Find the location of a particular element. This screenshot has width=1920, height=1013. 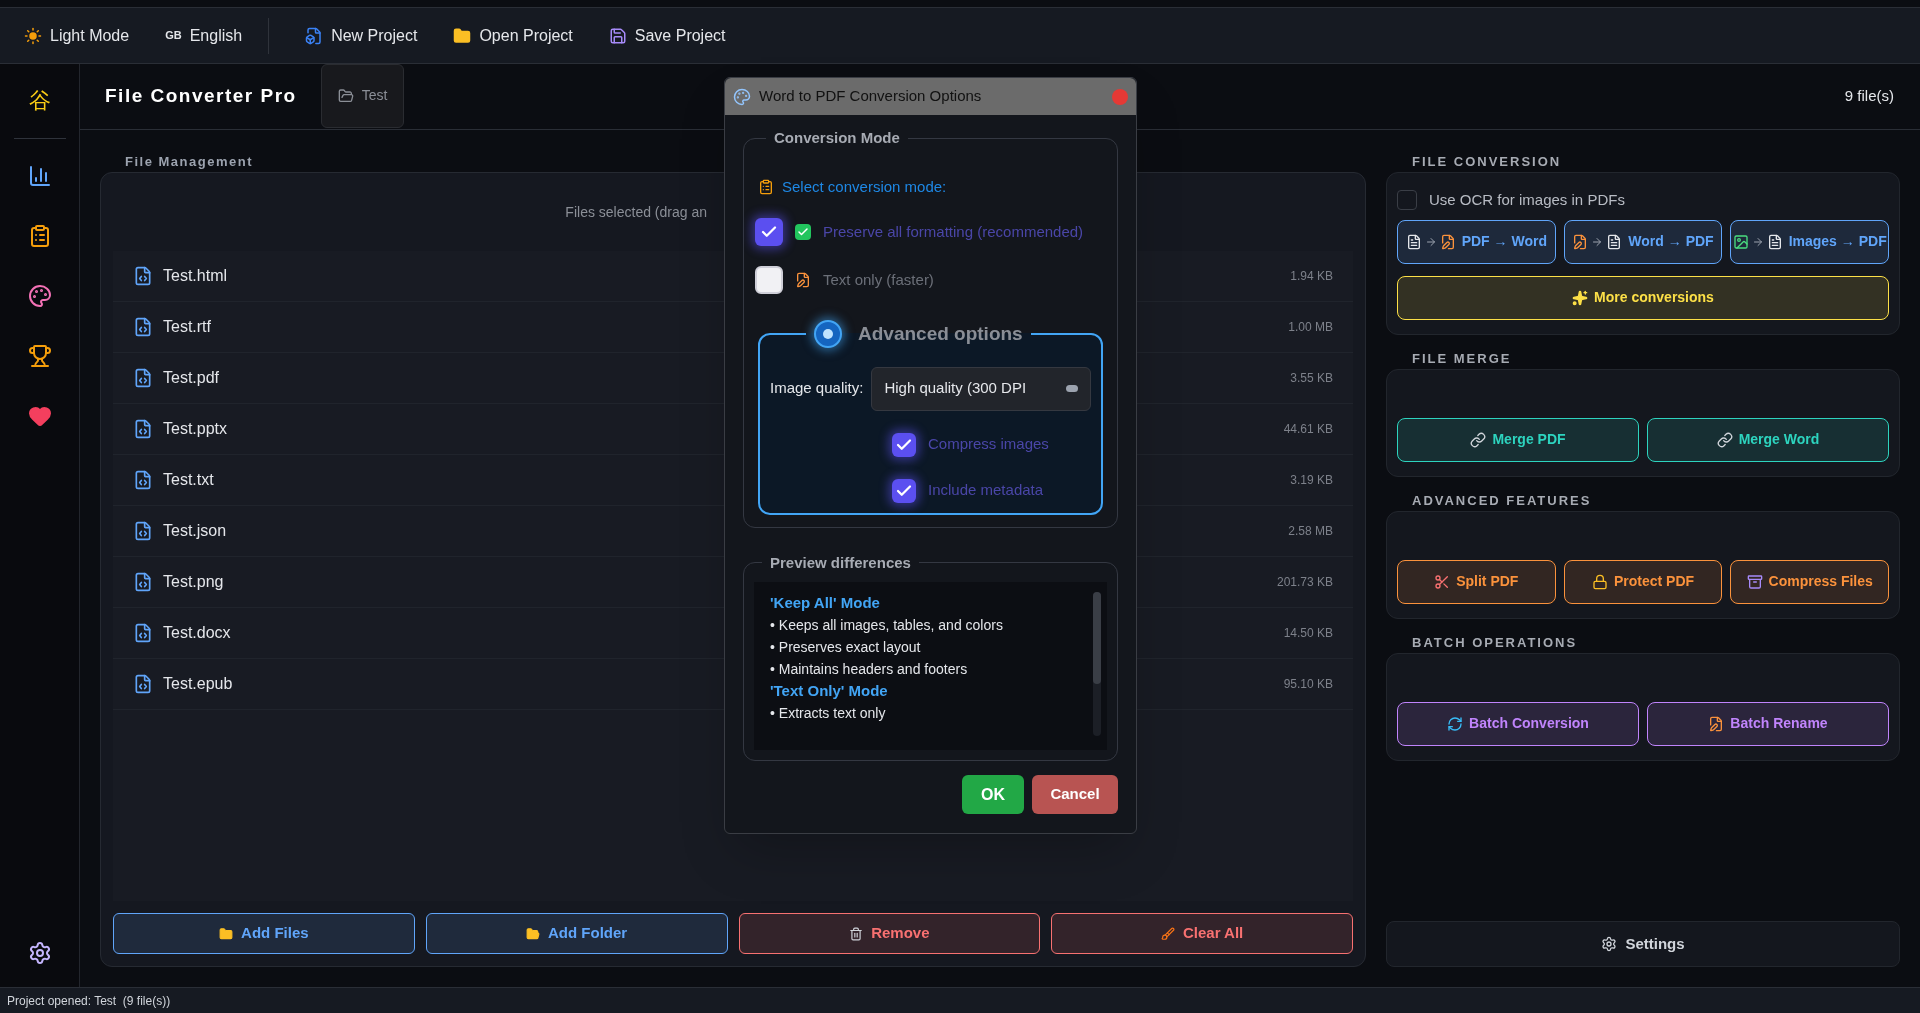

field-label: Image quality: is located at coordinates (817, 388).